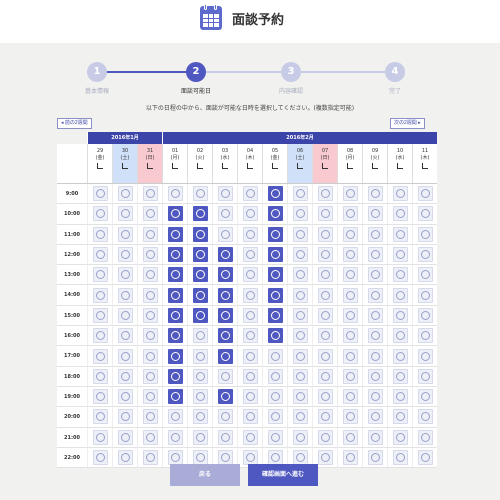 The height and width of the screenshot is (500, 500). I want to click on confirm-button: 確認画面へ進む, so click(283, 475).